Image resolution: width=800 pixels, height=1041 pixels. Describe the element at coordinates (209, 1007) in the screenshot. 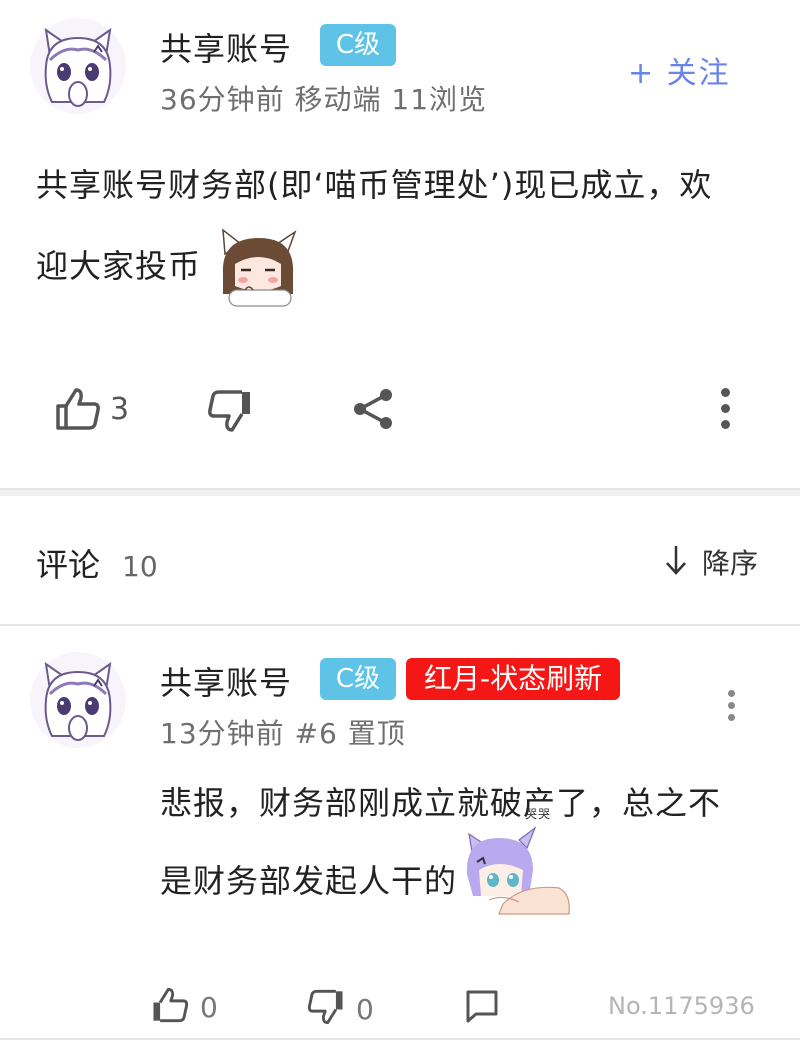

I see `comment-like-count: 0` at that location.